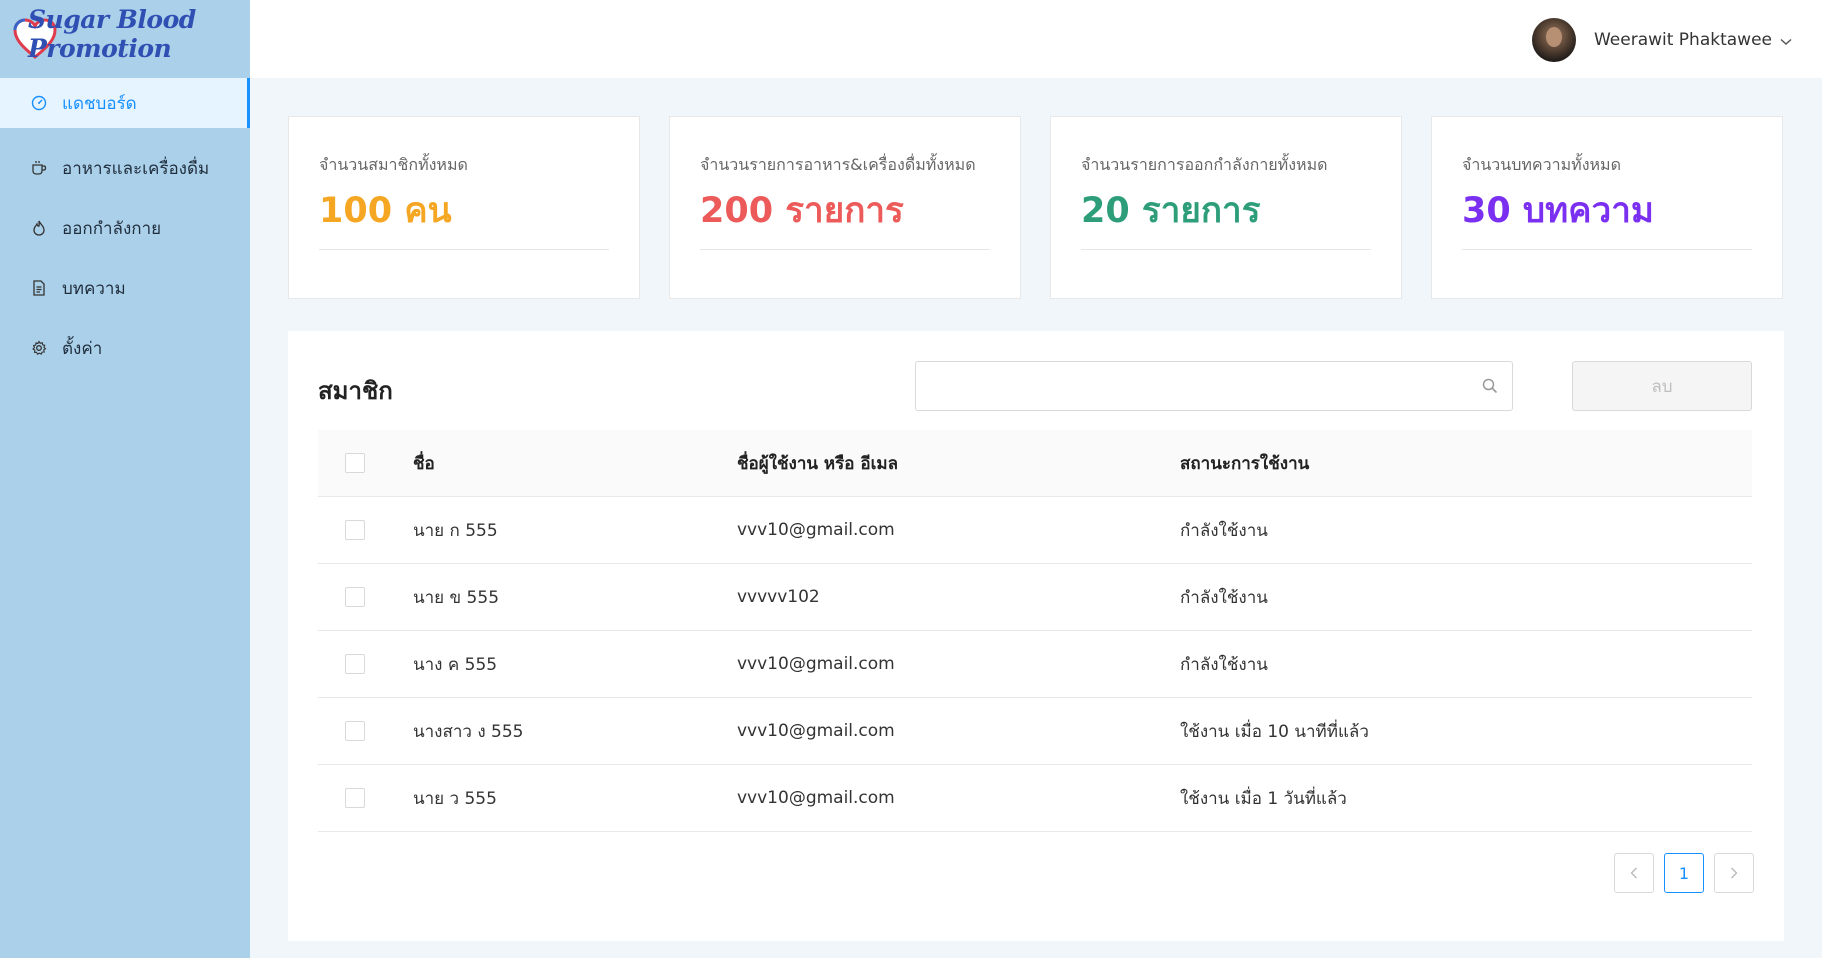 The width and height of the screenshot is (1822, 958). I want to click on page-button: 1, so click(1684, 873).